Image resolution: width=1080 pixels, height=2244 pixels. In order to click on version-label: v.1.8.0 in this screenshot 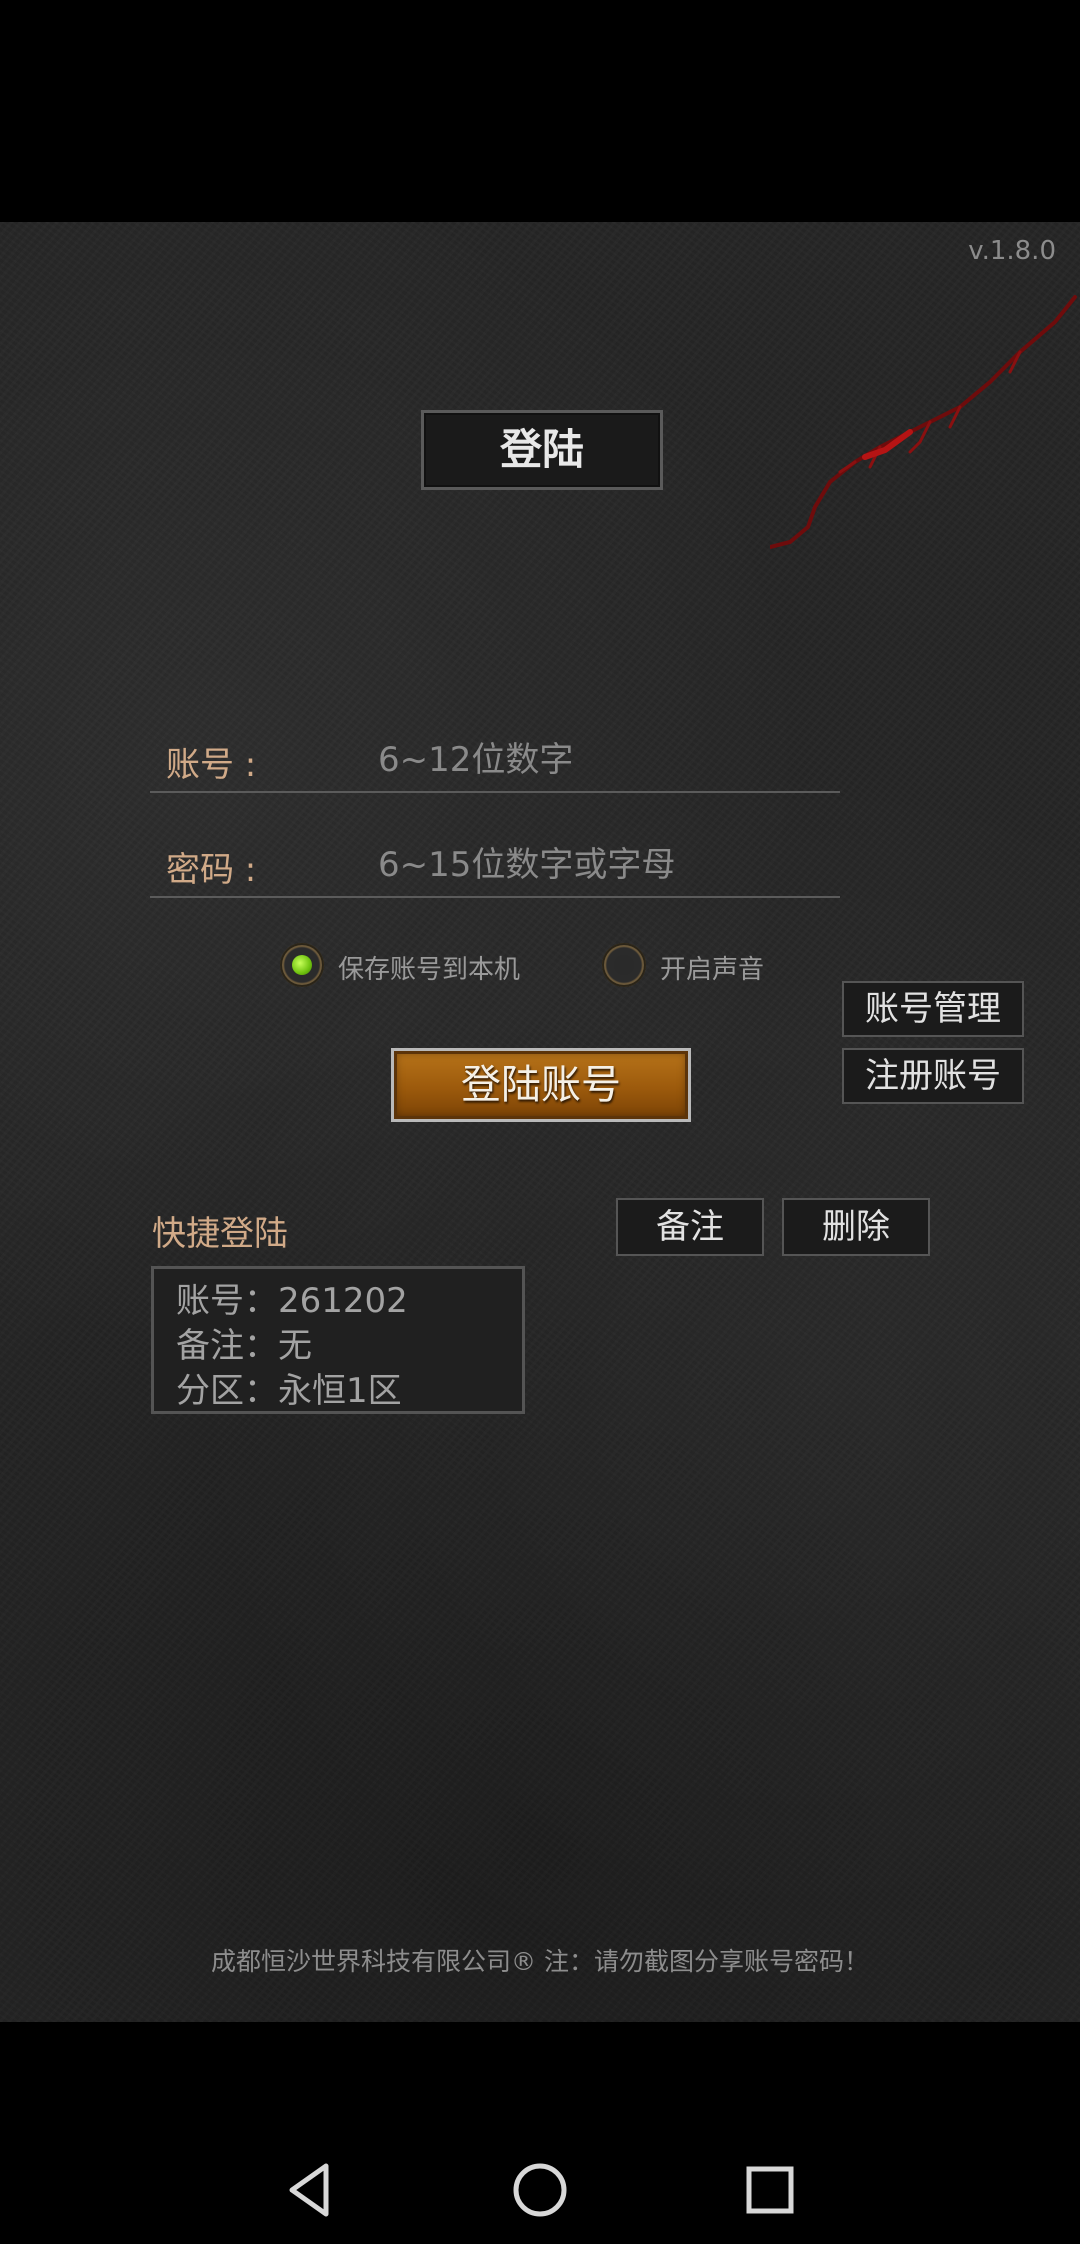, I will do `click(1012, 251)`.